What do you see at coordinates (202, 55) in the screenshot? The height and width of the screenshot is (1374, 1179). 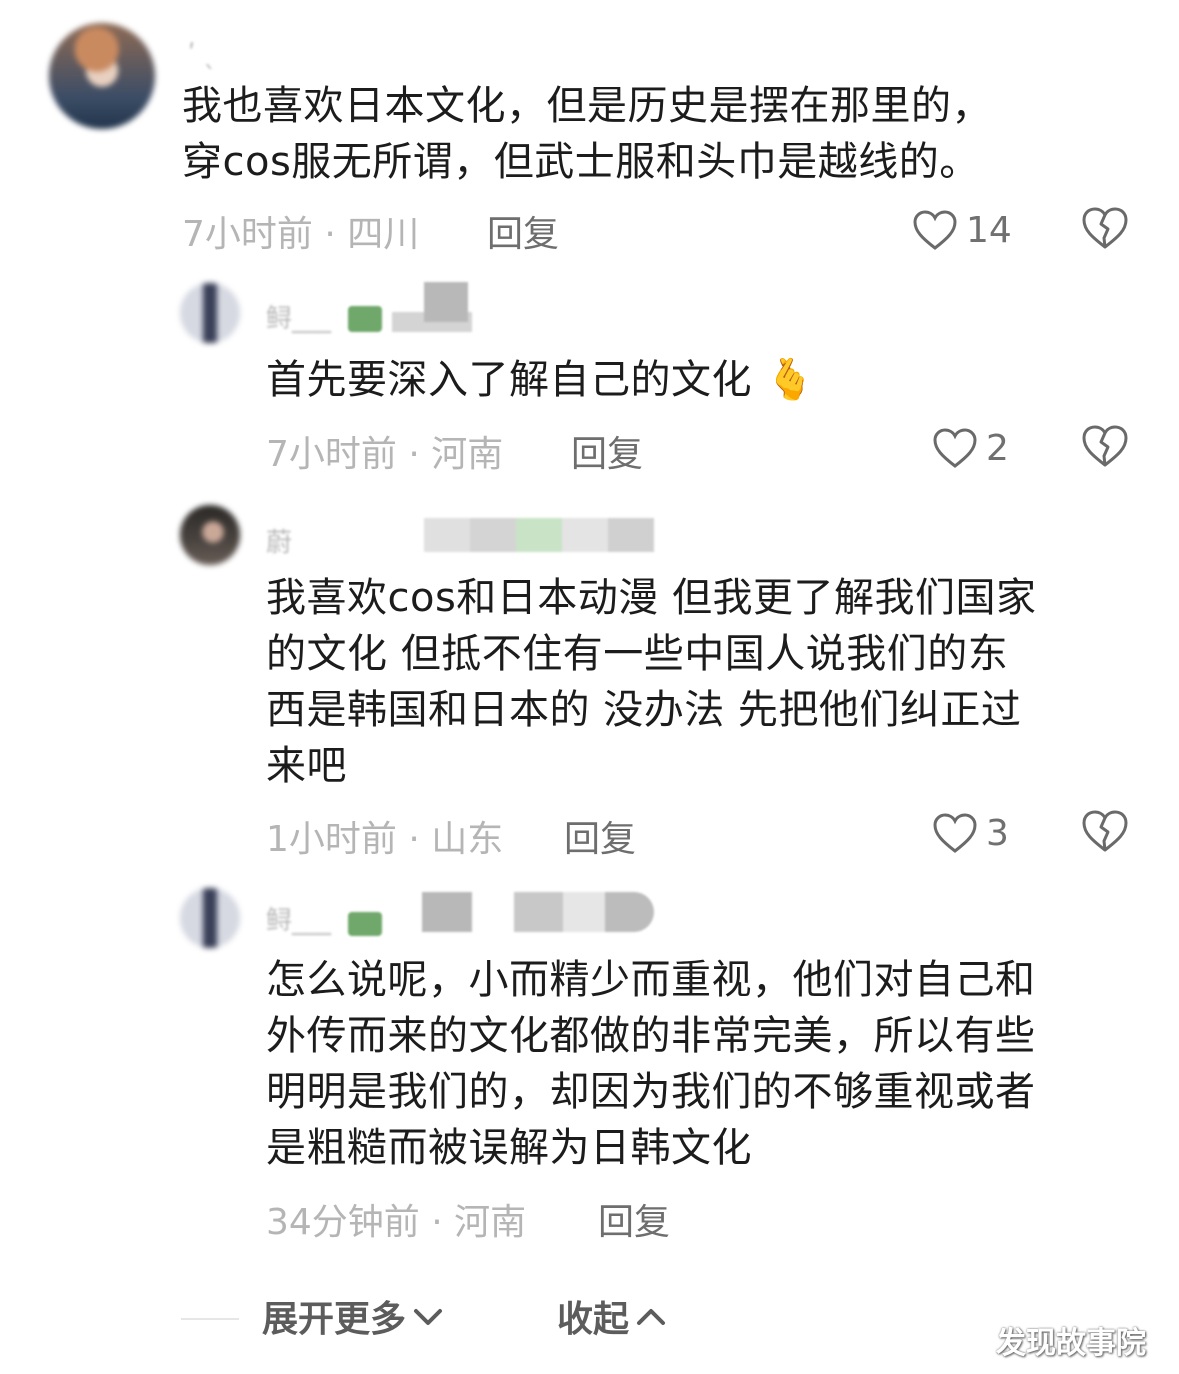 I see `username: ʹ ˎ` at bounding box center [202, 55].